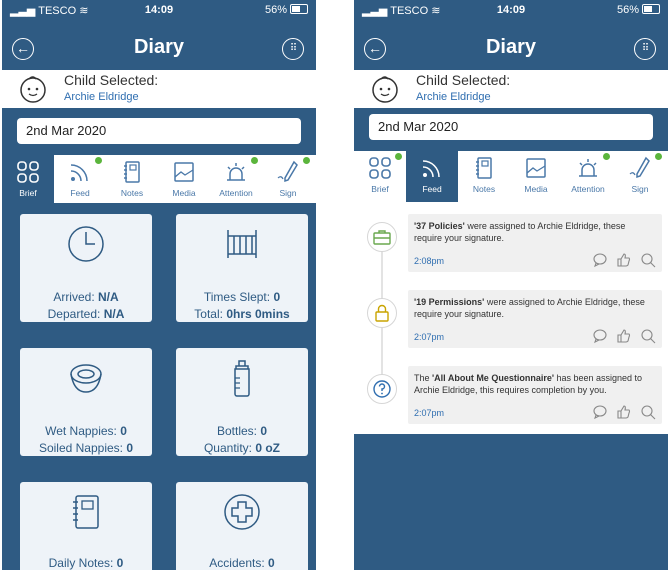  I want to click on clock-icon, so click(86, 244).